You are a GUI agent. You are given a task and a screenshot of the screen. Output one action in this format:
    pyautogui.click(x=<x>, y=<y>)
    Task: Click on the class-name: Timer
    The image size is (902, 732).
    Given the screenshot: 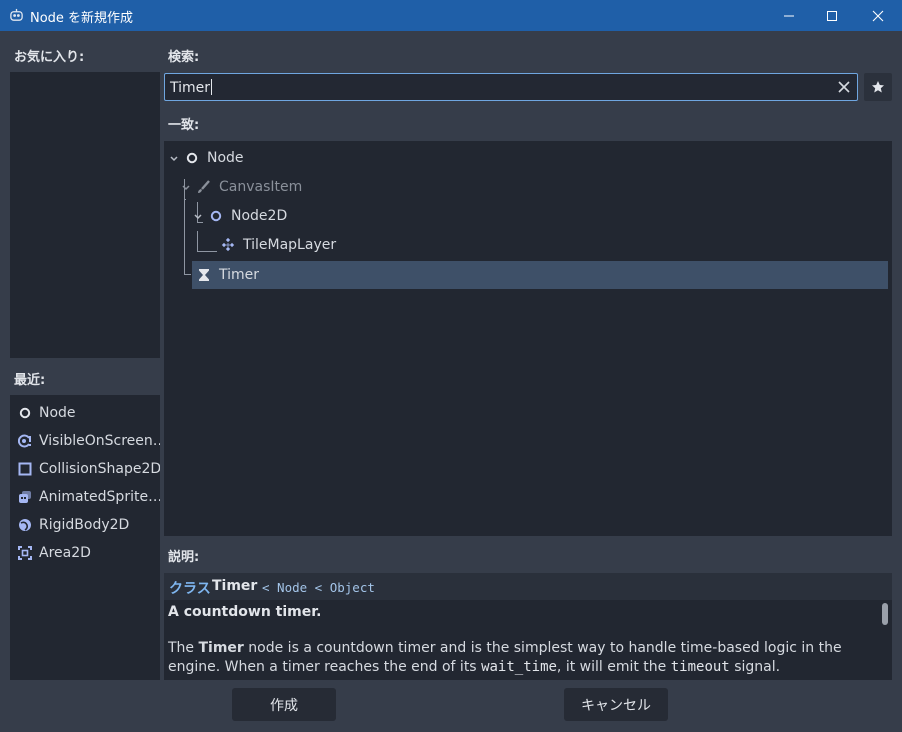 What is the action you would take?
    pyautogui.click(x=235, y=586)
    